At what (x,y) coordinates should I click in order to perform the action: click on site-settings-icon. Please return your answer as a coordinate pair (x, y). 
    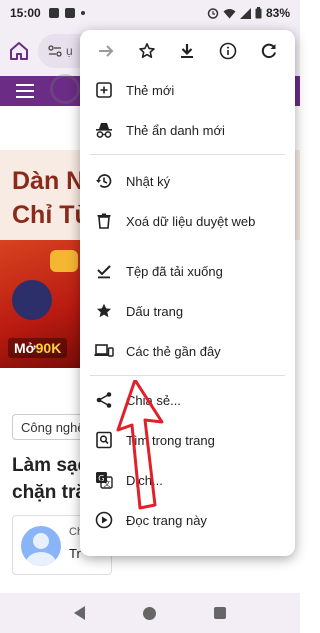
    Looking at the image, I should click on (55, 51).